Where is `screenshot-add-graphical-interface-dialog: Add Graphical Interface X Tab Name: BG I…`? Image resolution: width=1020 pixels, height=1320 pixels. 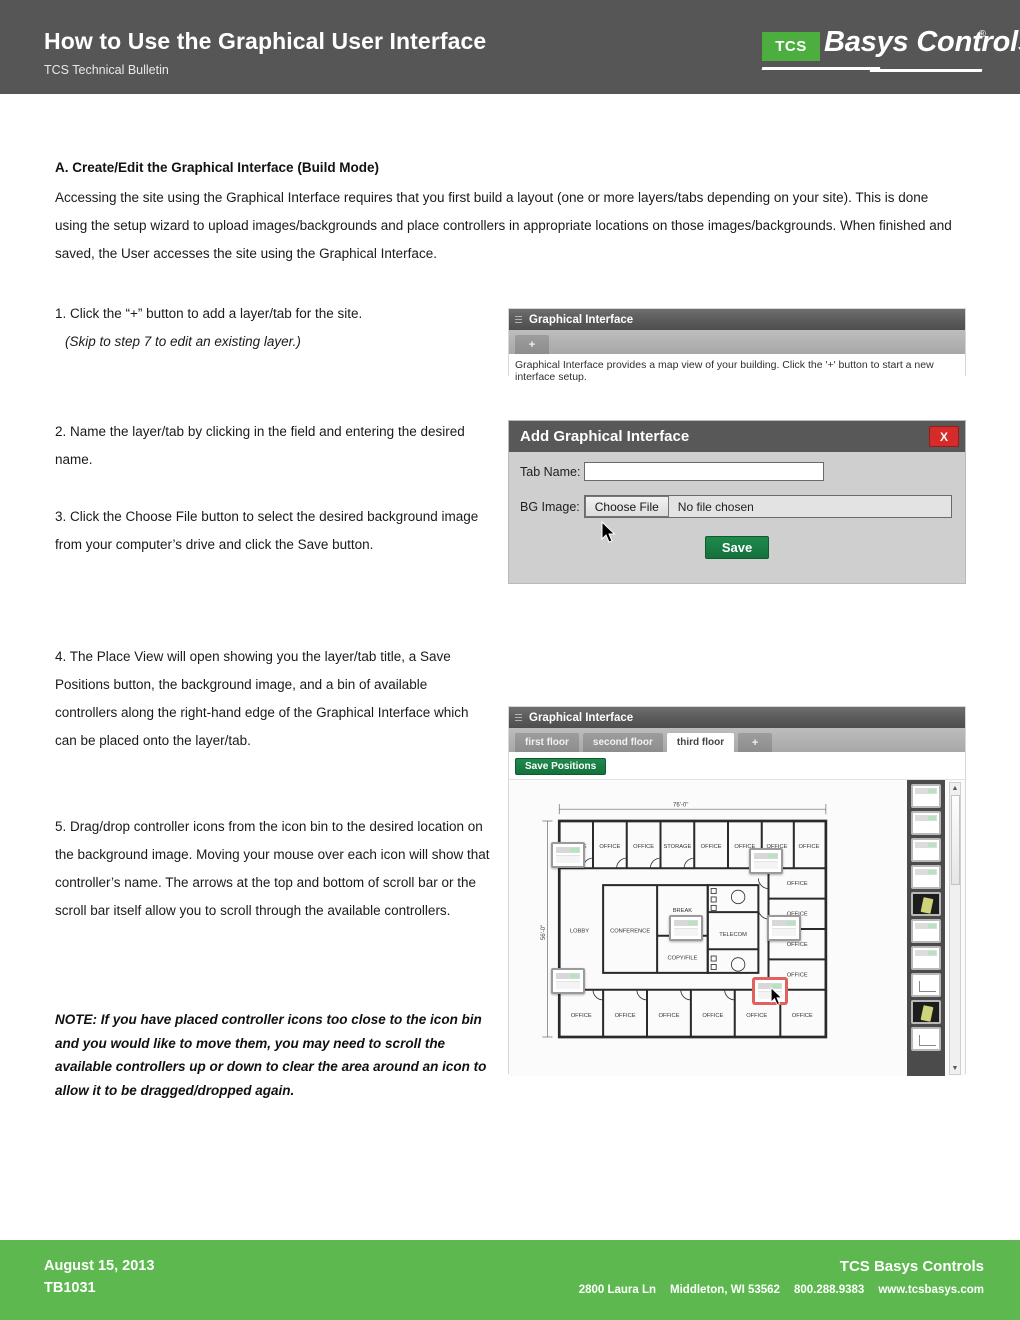
screenshot-add-graphical-interface-dialog: Add Graphical Interface X Tab Name: BG I… is located at coordinates (737, 502).